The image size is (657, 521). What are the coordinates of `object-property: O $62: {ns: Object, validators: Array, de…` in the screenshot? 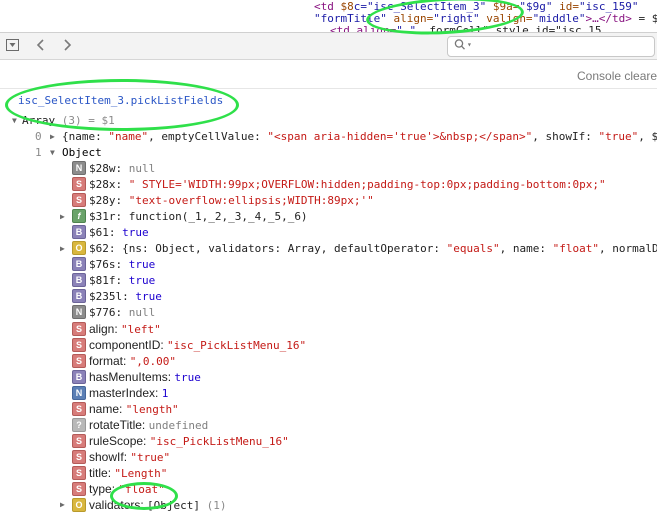 It's located at (364, 249).